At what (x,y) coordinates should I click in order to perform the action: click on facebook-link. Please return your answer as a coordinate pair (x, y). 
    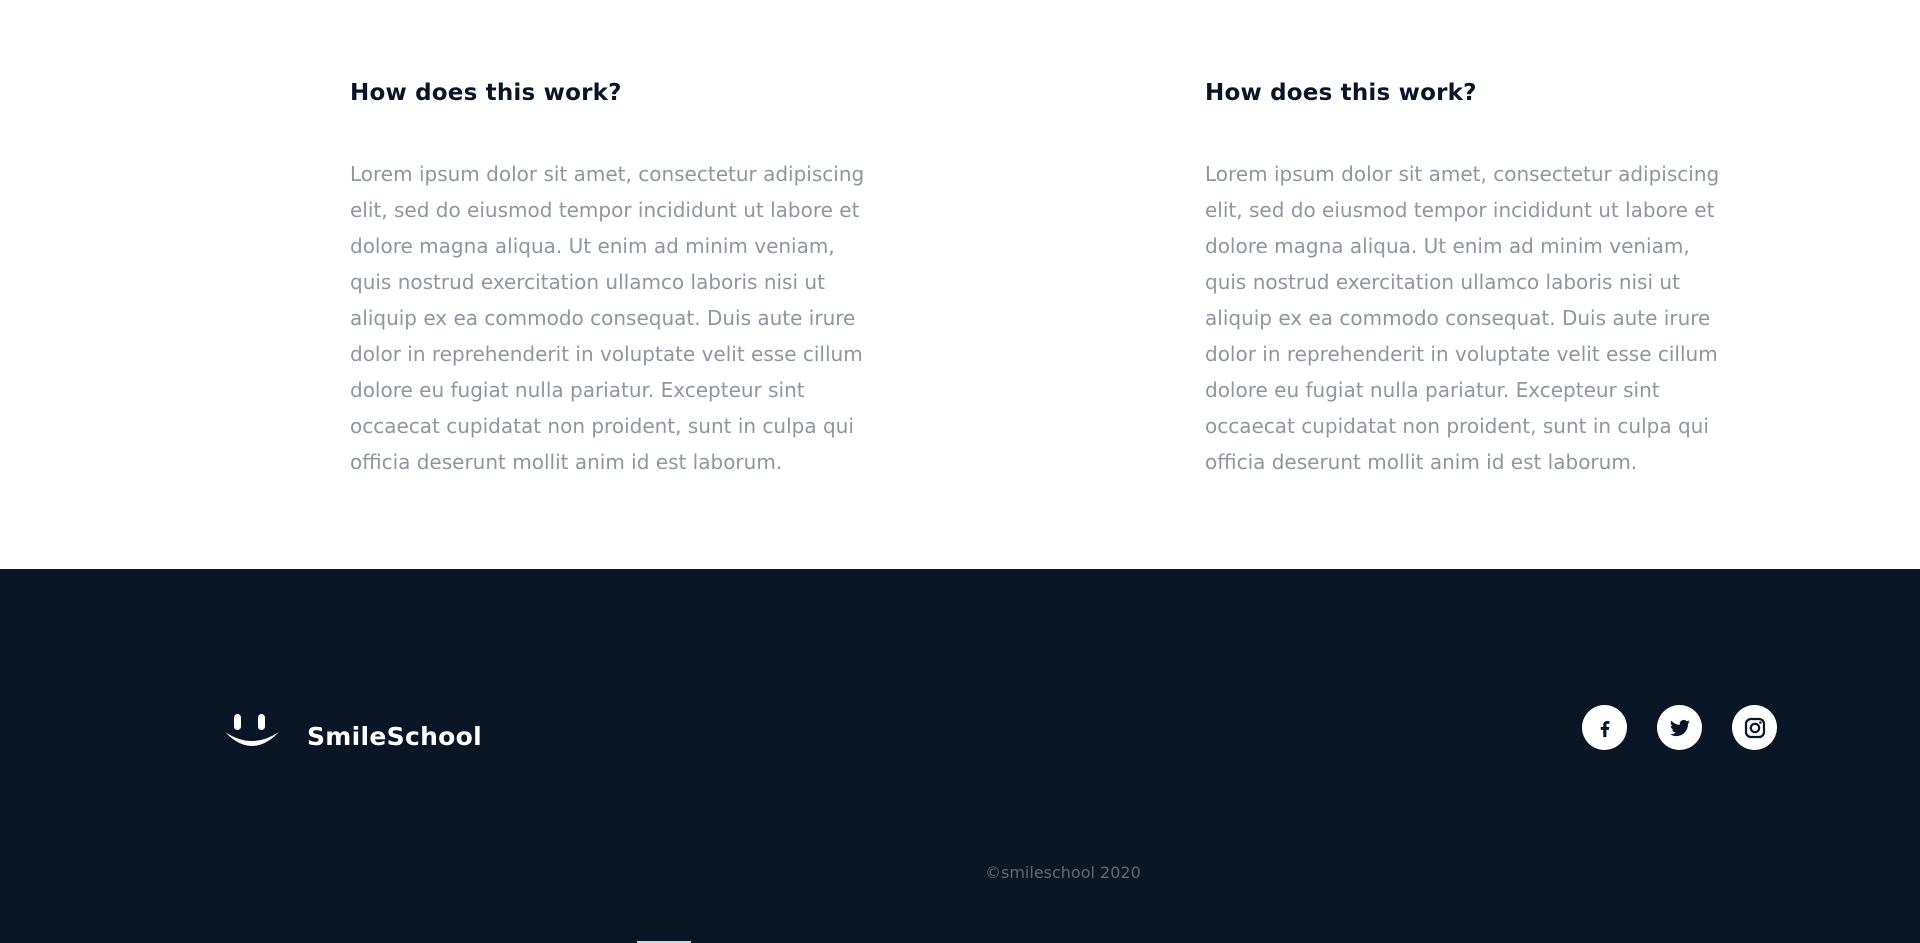
    Looking at the image, I should click on (1604, 727).